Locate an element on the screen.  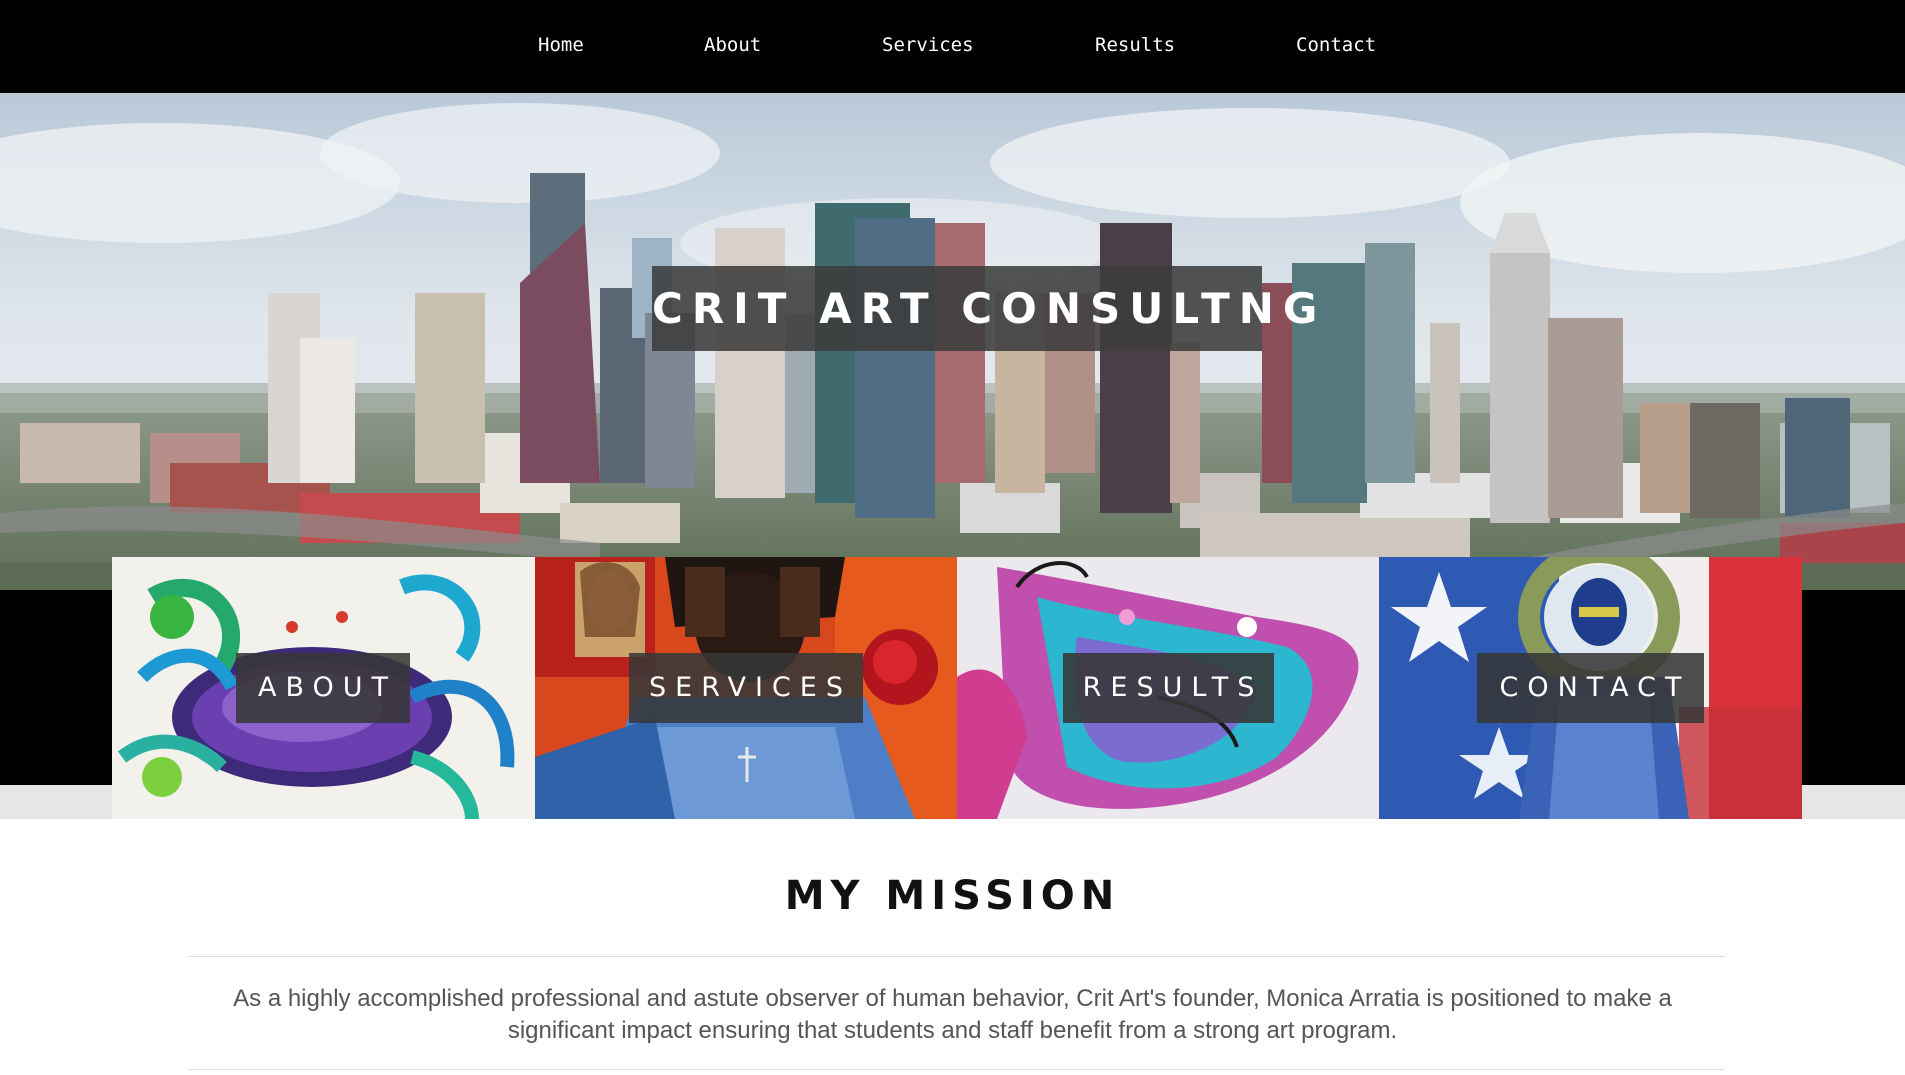
divider-bottom is located at coordinates (956, 1069).